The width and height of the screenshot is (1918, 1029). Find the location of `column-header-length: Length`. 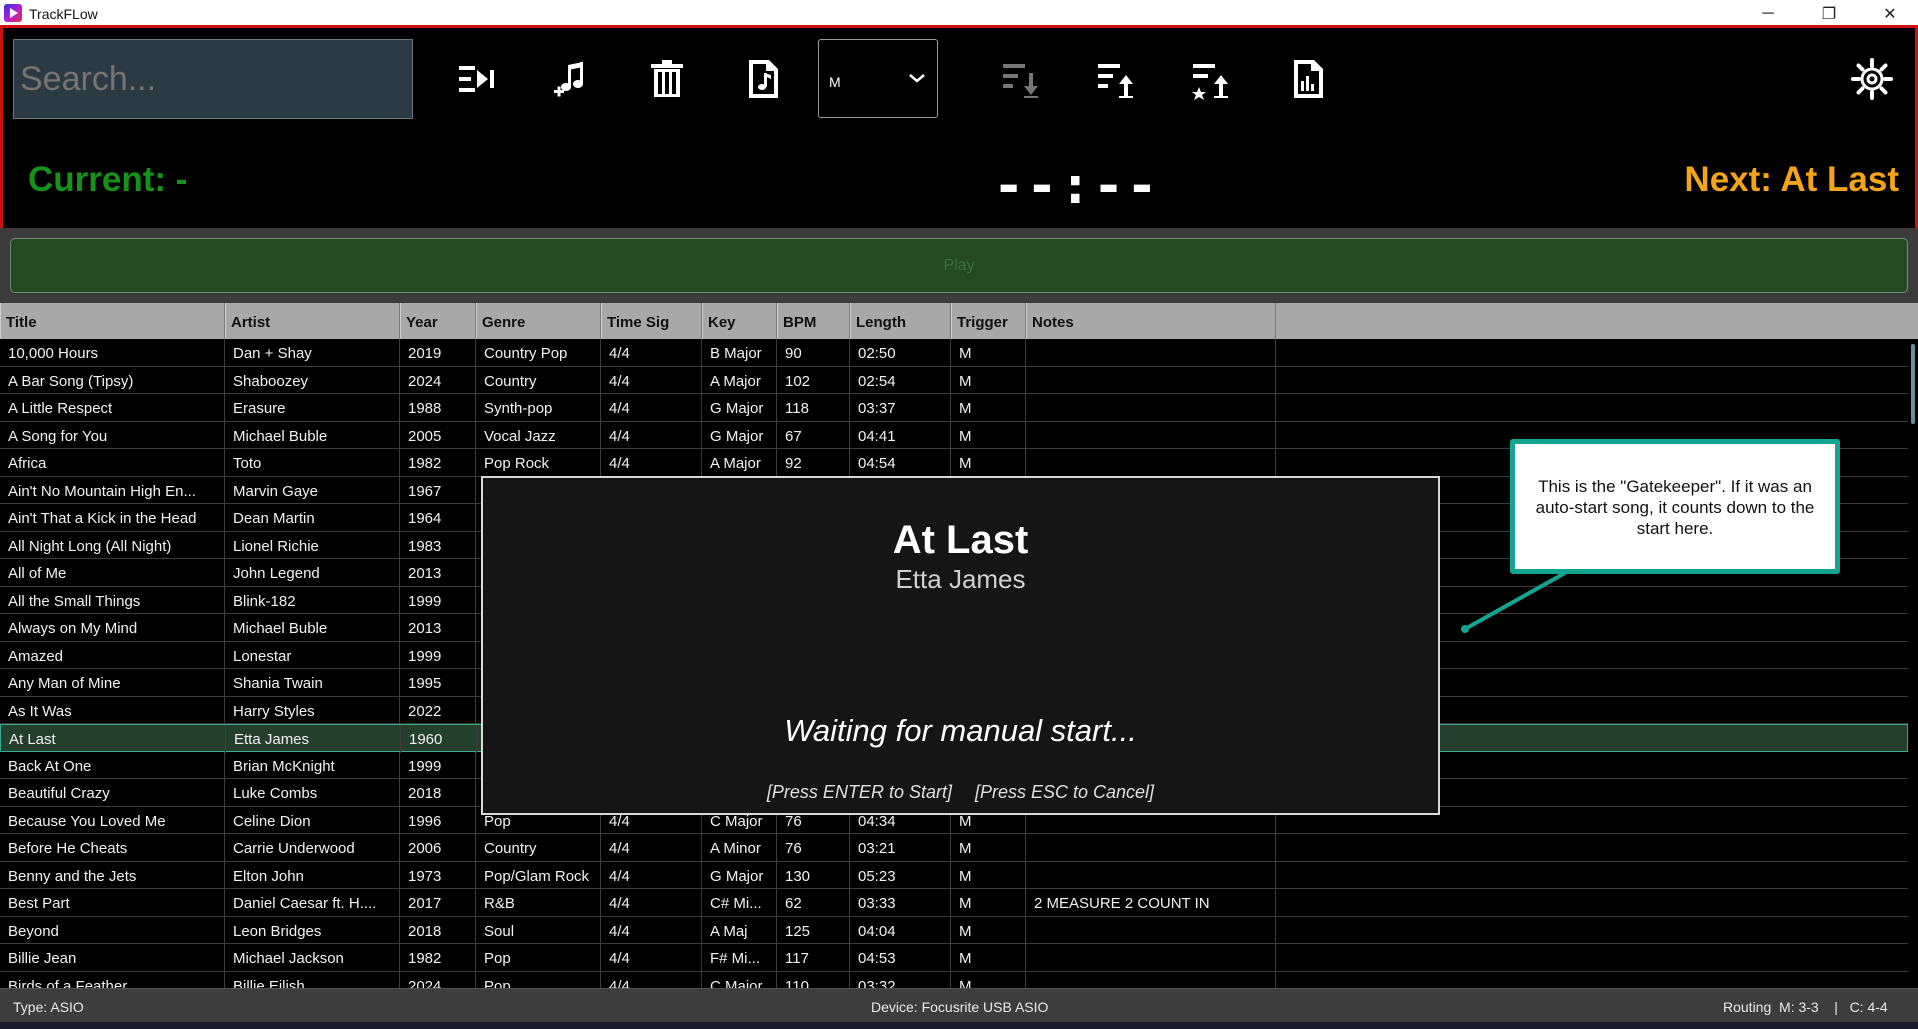

column-header-length: Length is located at coordinates (900, 321).